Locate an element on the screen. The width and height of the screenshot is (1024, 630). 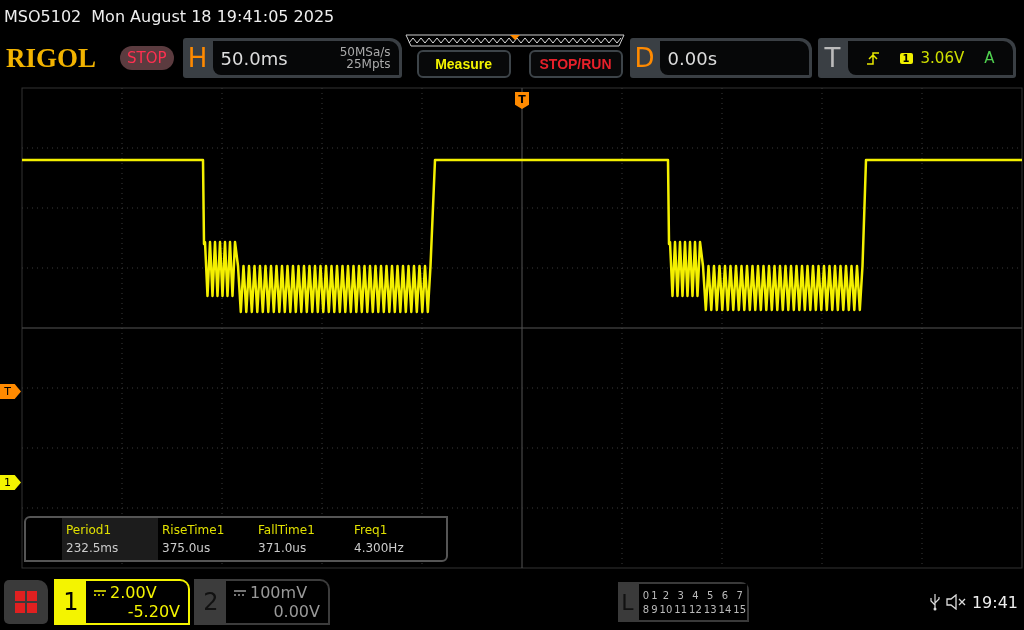
measurement-item: RiseTime1 375.0us is located at coordinates (206, 539).